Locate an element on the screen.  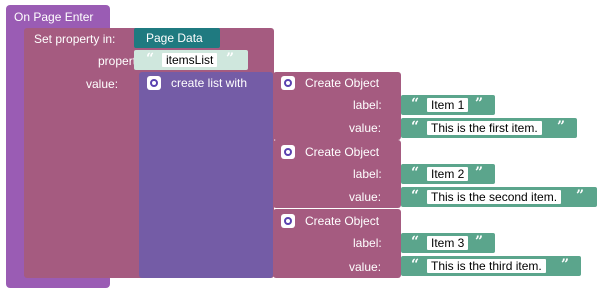
label-string-block: “ Item 1 ” is located at coordinates (448, 105).